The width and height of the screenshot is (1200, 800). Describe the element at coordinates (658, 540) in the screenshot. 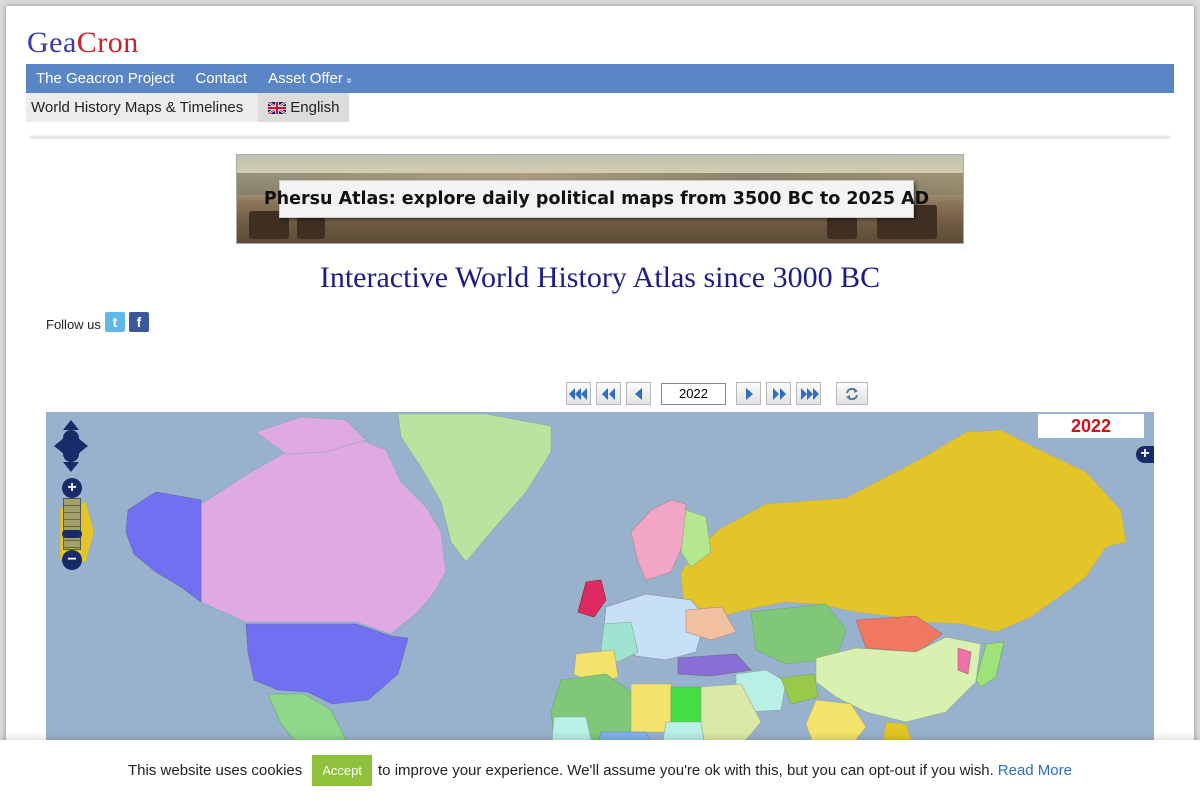

I see `scandinavia` at that location.